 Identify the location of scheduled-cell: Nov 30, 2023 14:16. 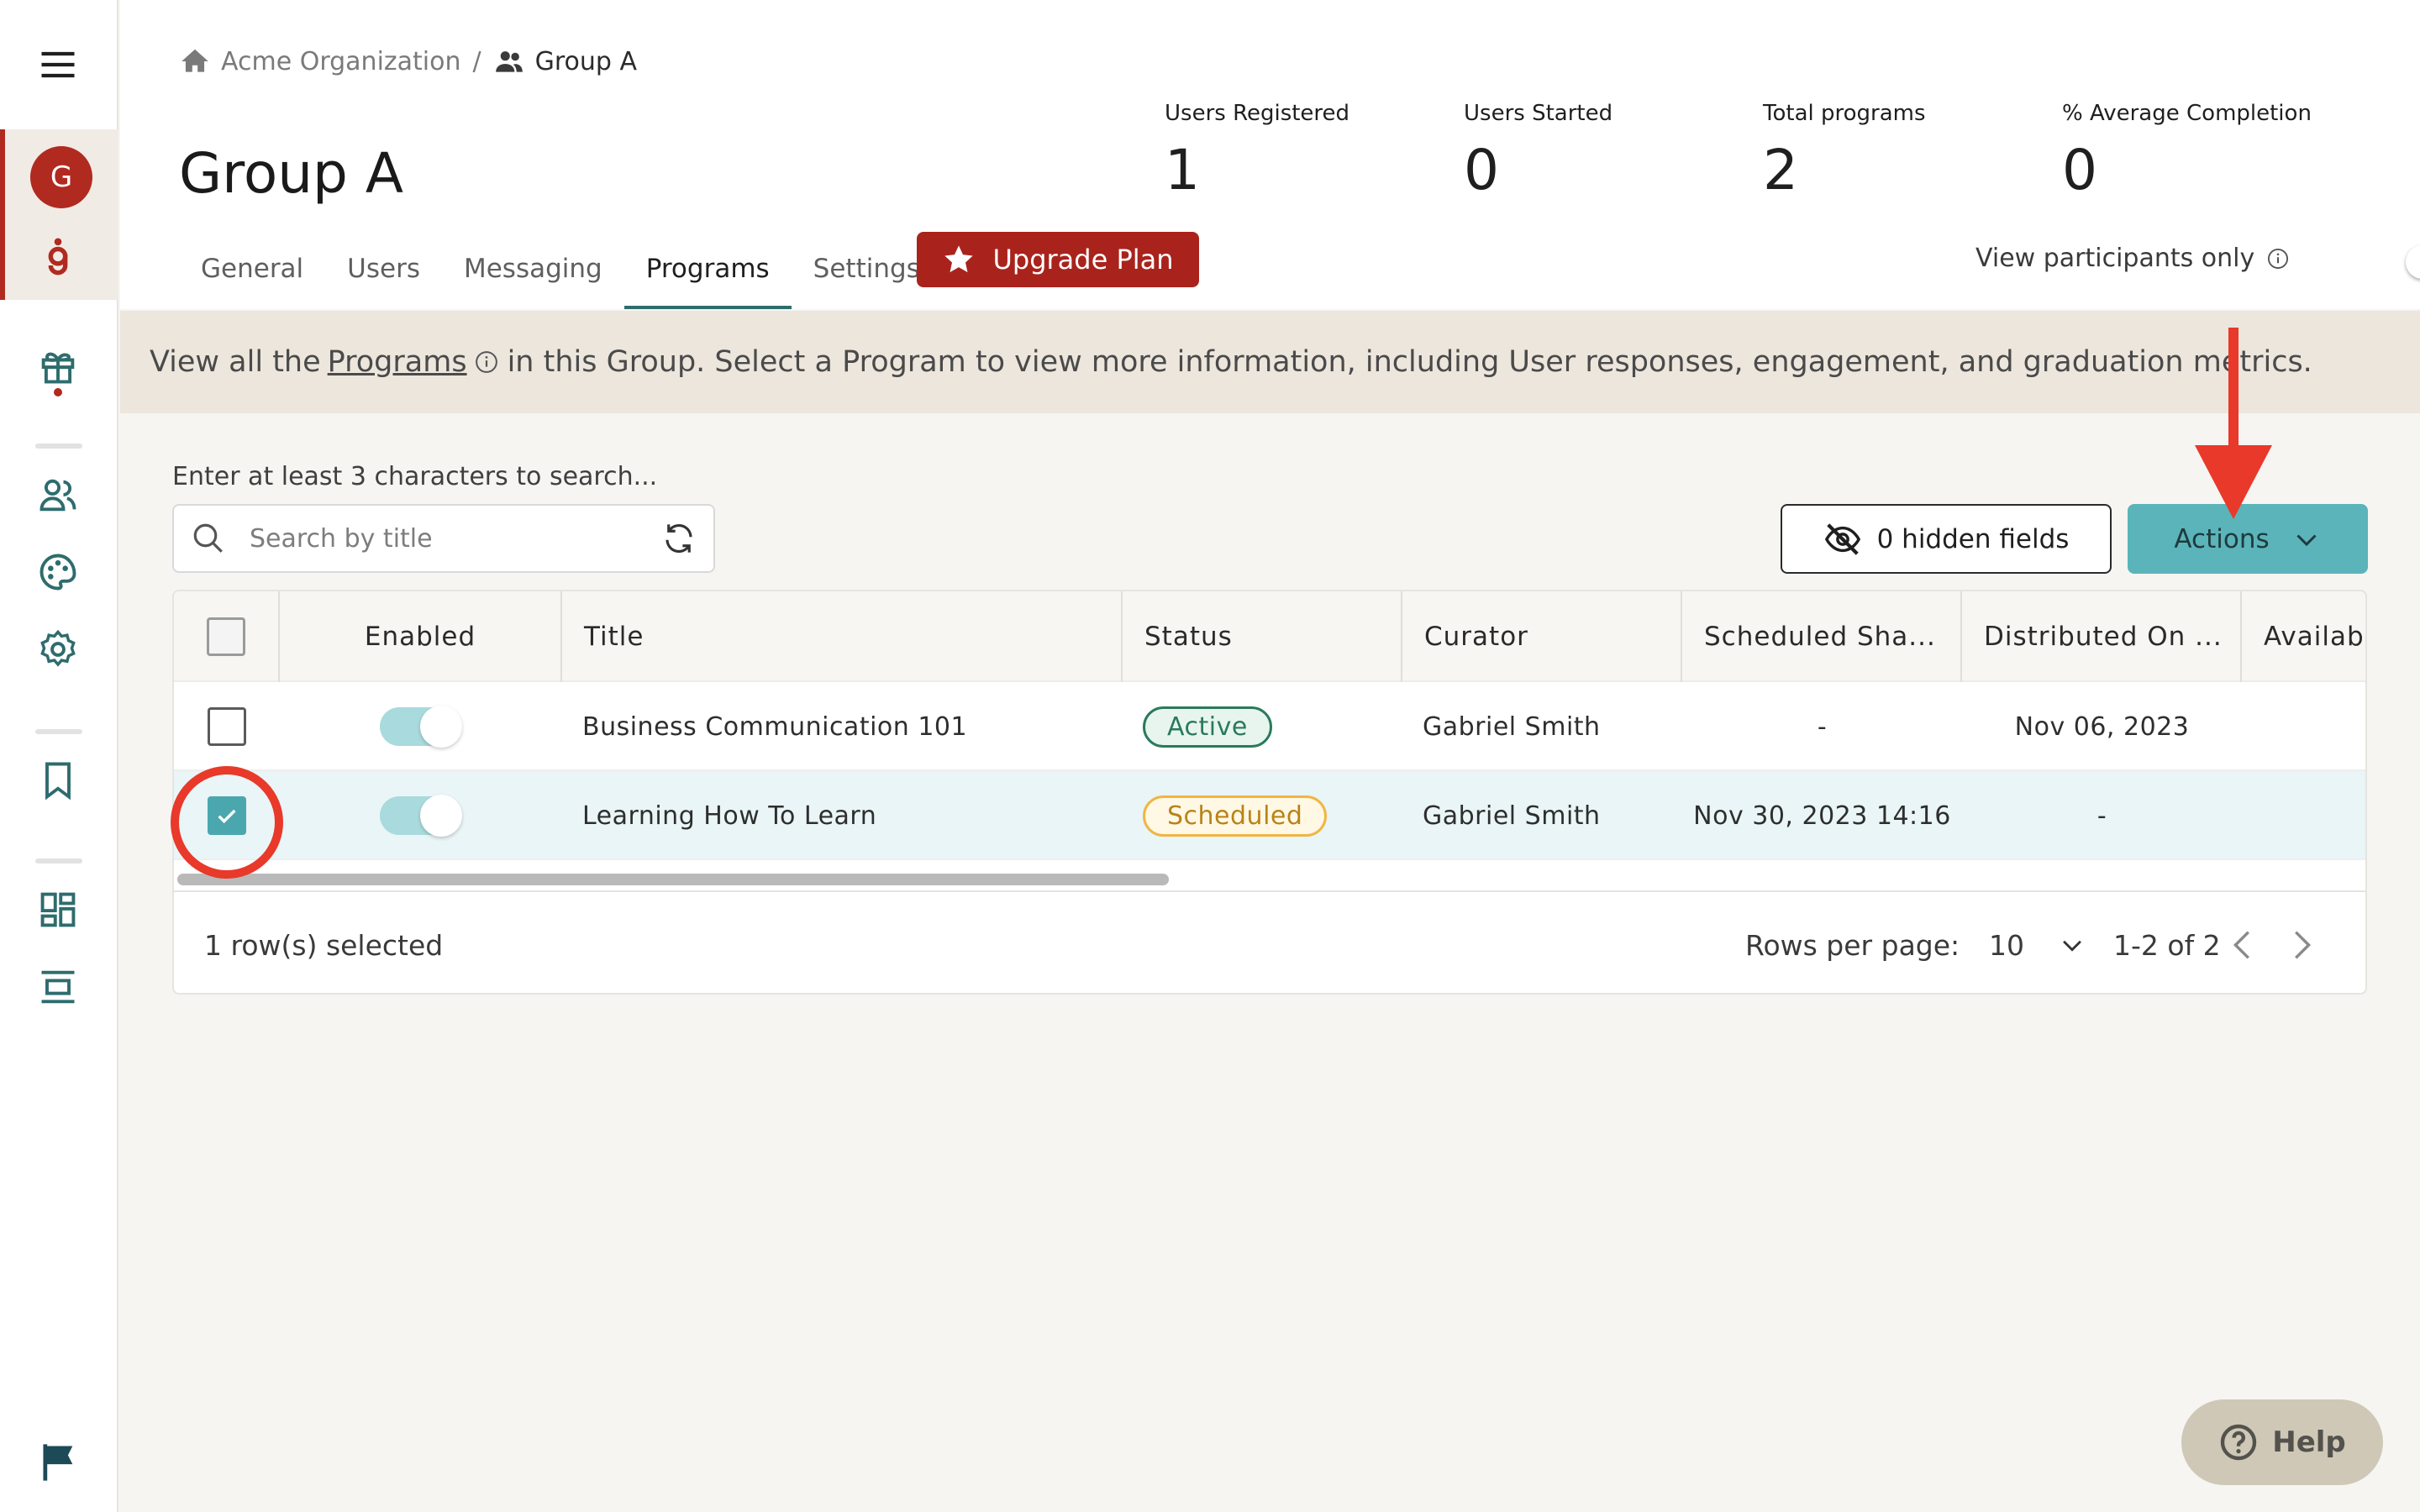
(1822, 816).